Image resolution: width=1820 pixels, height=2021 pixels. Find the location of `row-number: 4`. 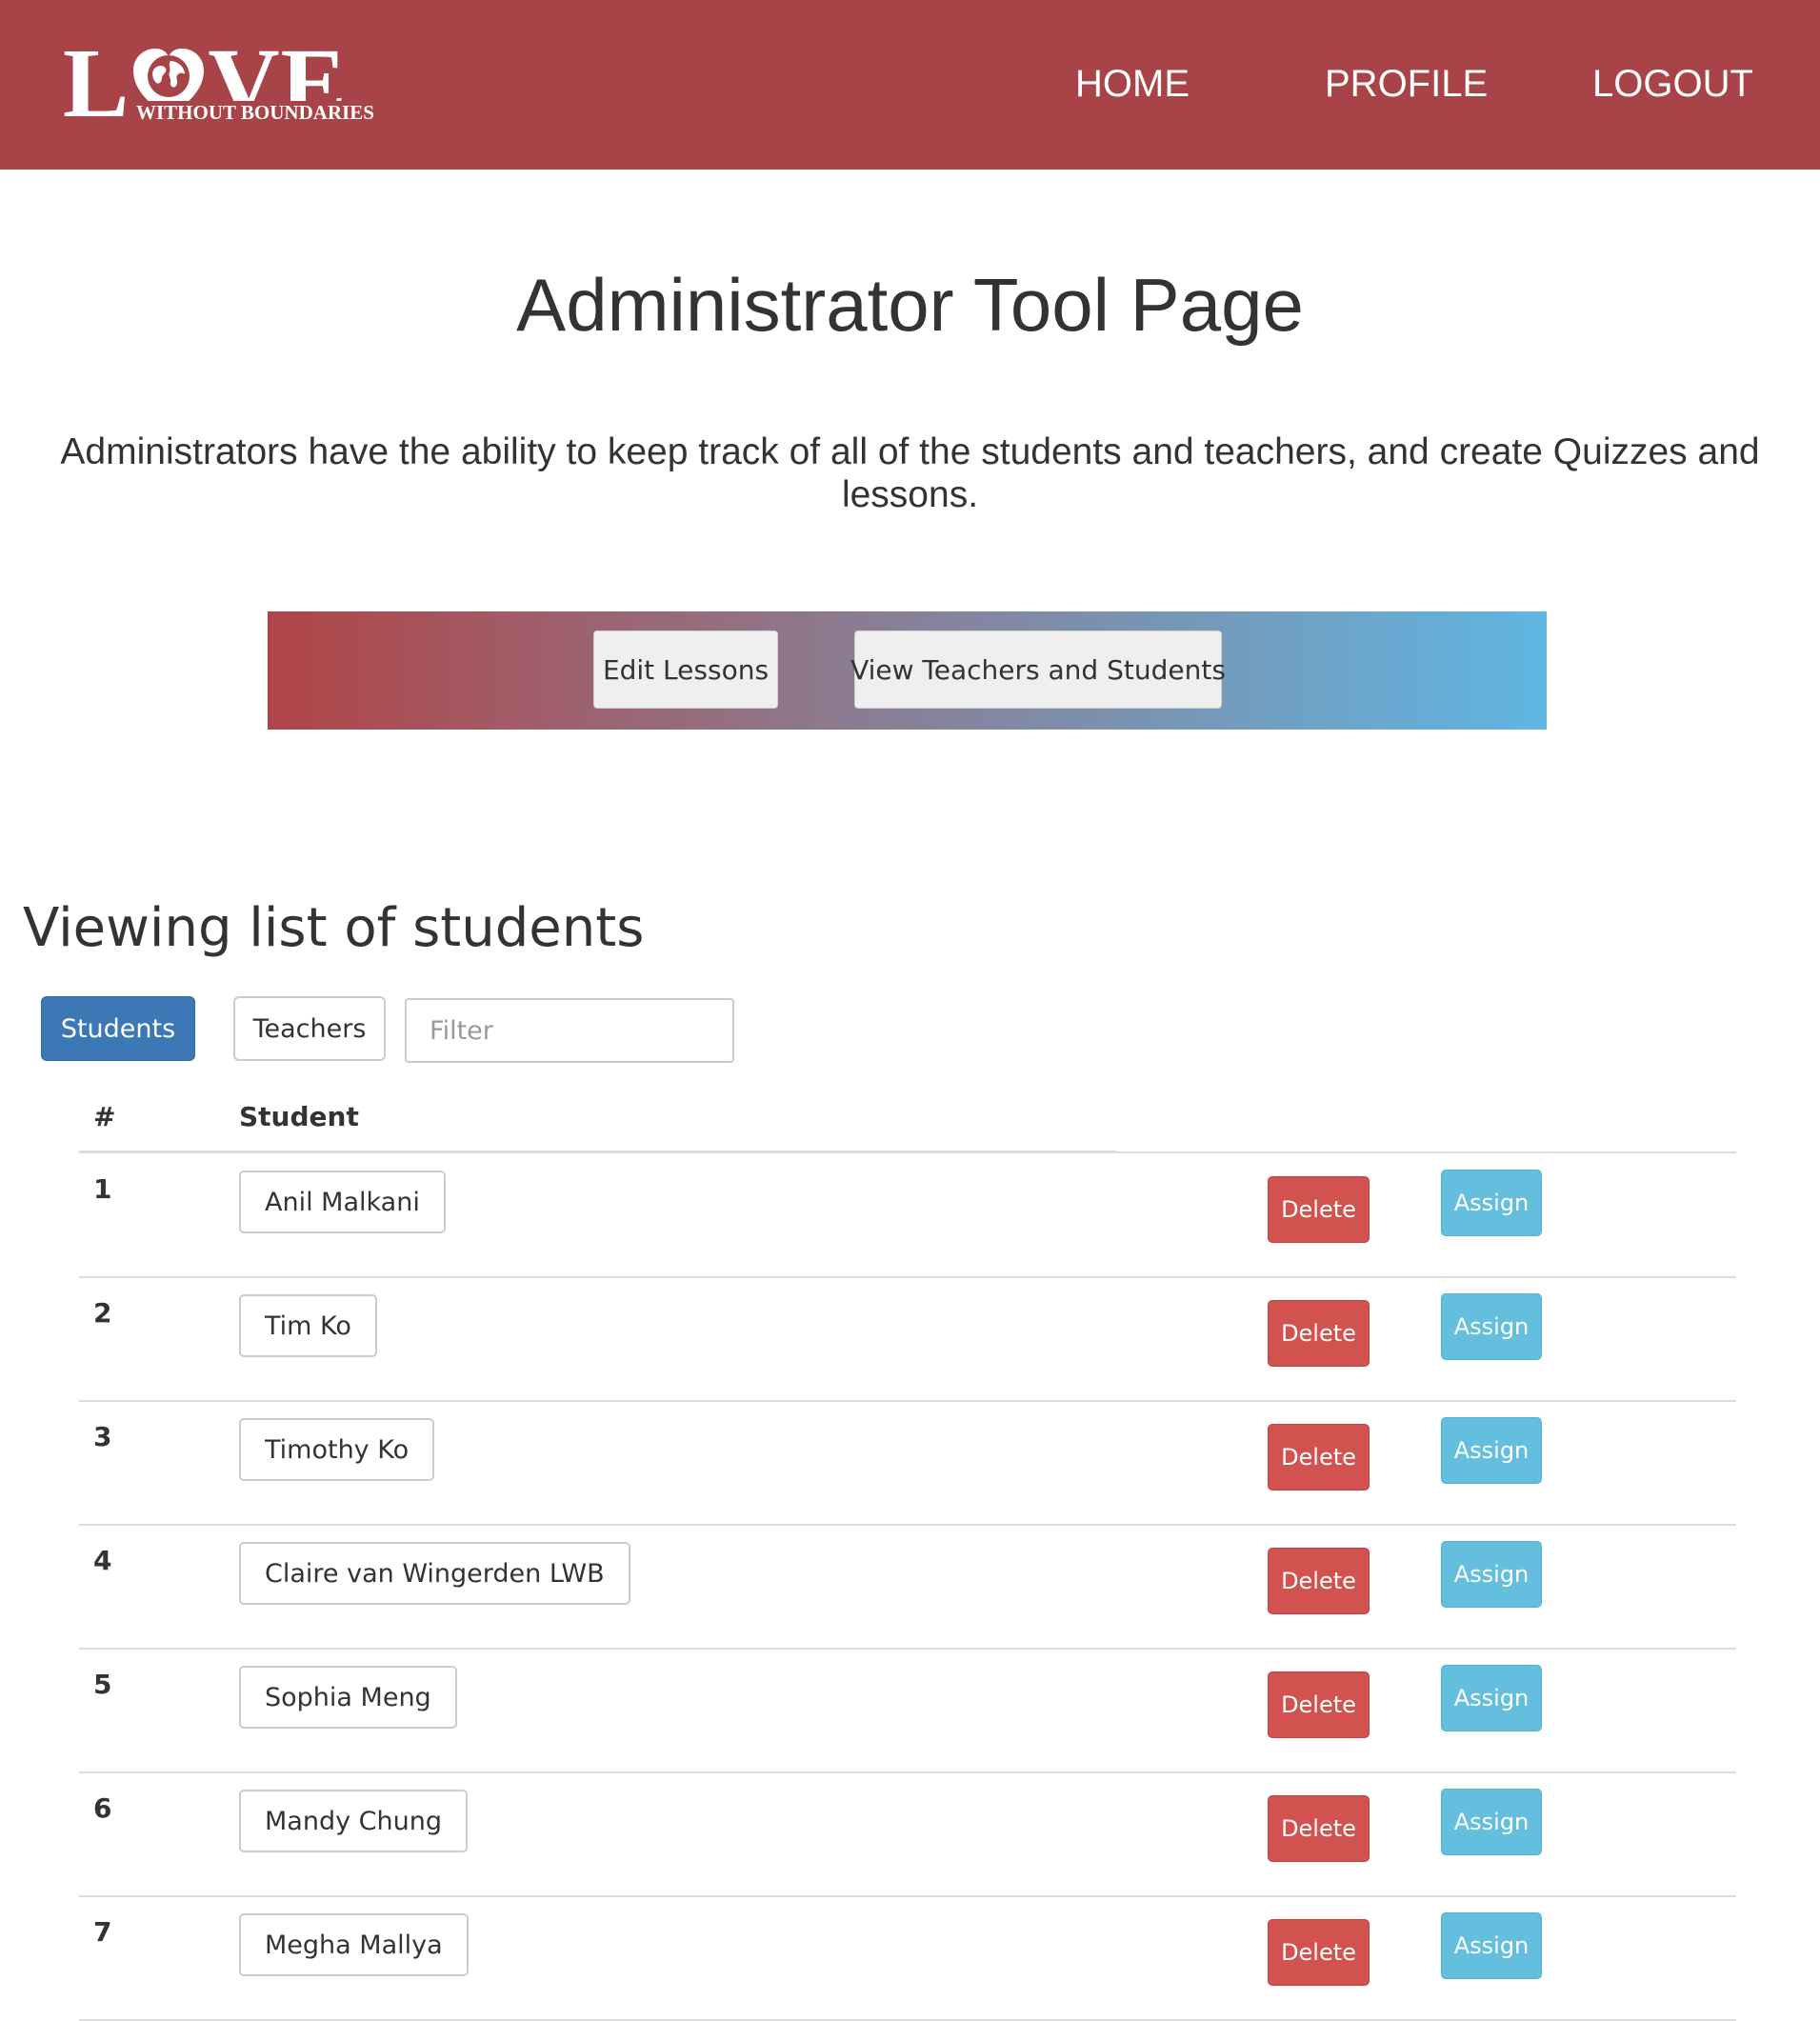

row-number: 4 is located at coordinates (102, 1561).